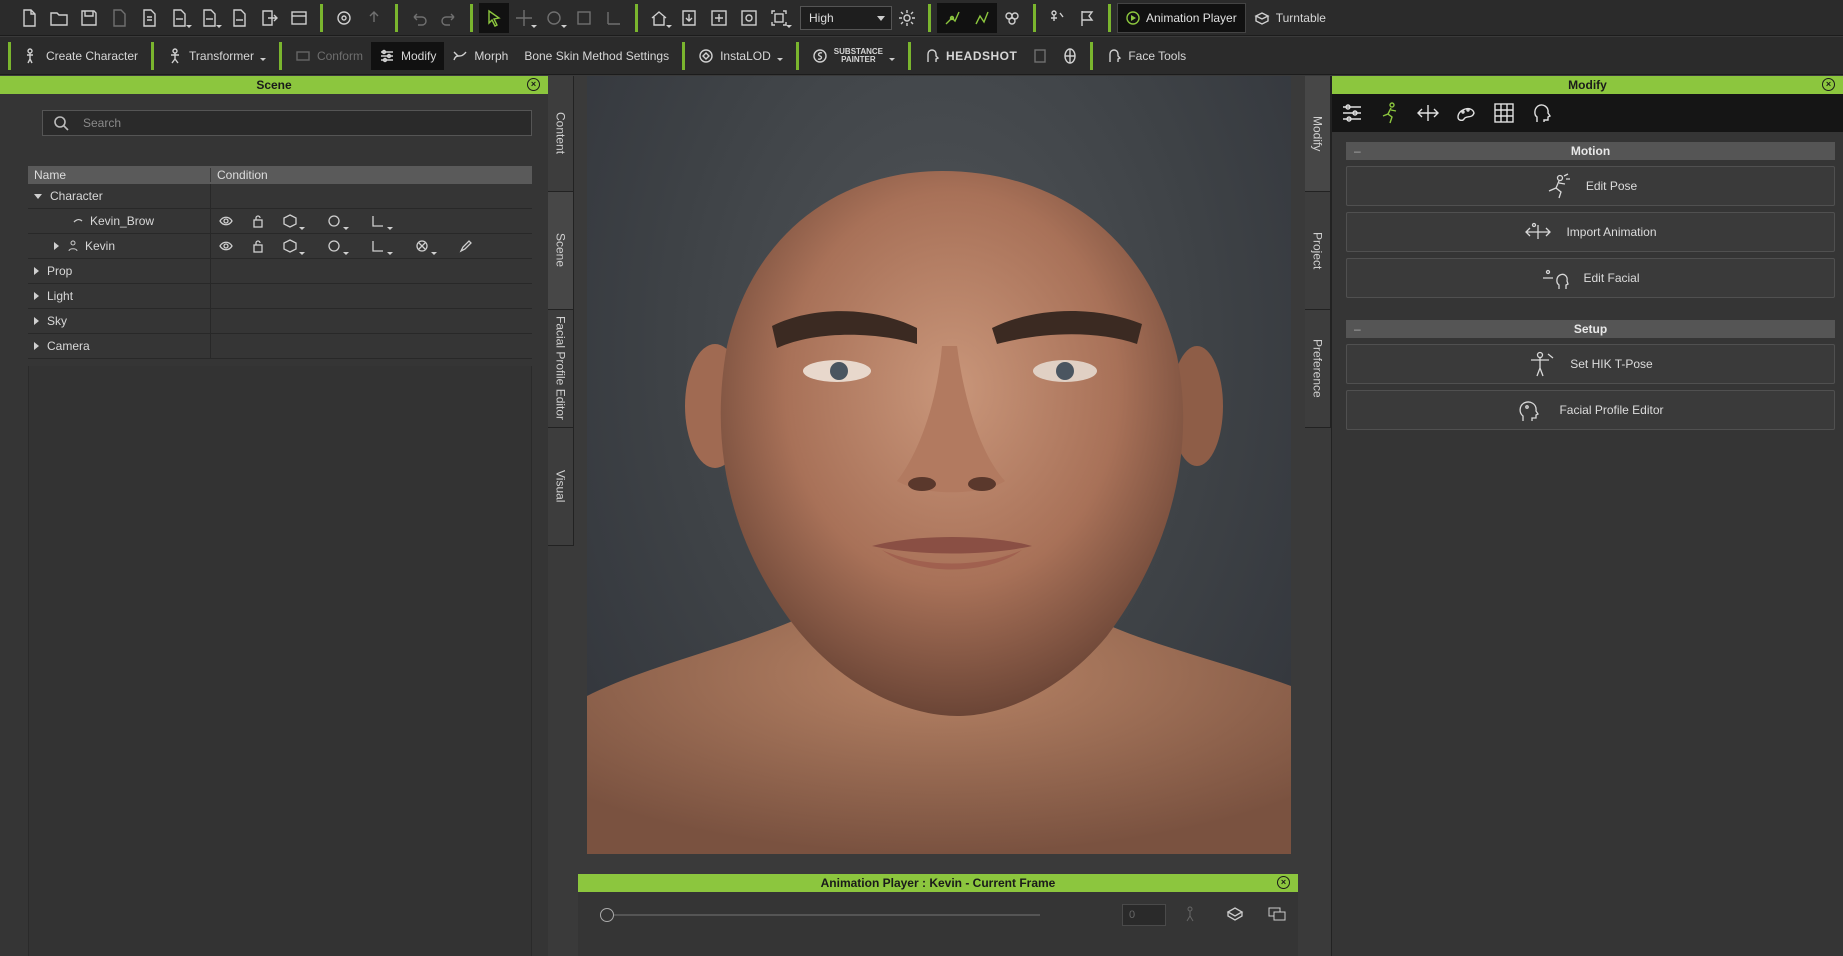 Image resolution: width=1843 pixels, height=956 pixels. What do you see at coordinates (280, 196) in the screenshot?
I see `tree-row-character: Character` at bounding box center [280, 196].